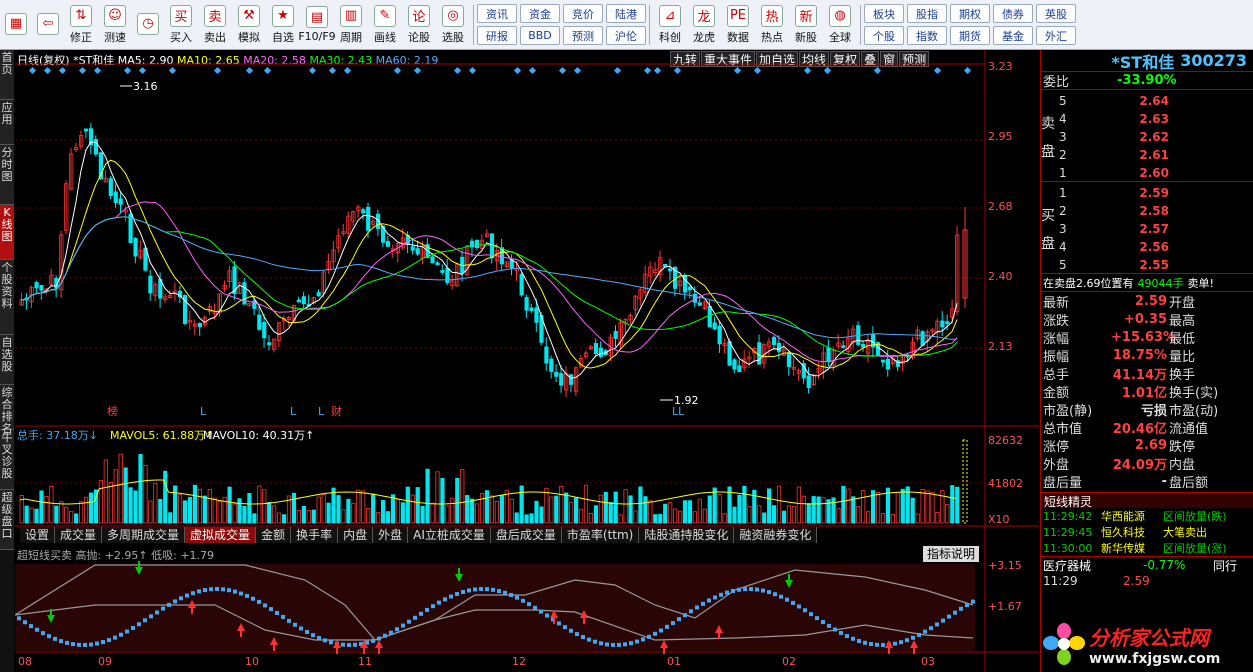 This screenshot has width=1253, height=672. What do you see at coordinates (315, 535) in the screenshot?
I see `indicator-tab: 换手率` at bounding box center [315, 535].